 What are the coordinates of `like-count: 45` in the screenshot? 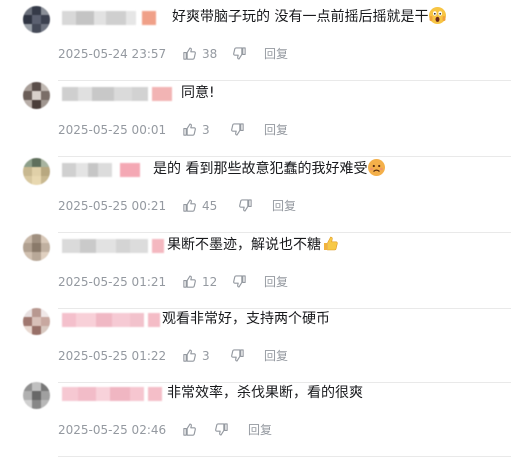 It's located at (210, 206).